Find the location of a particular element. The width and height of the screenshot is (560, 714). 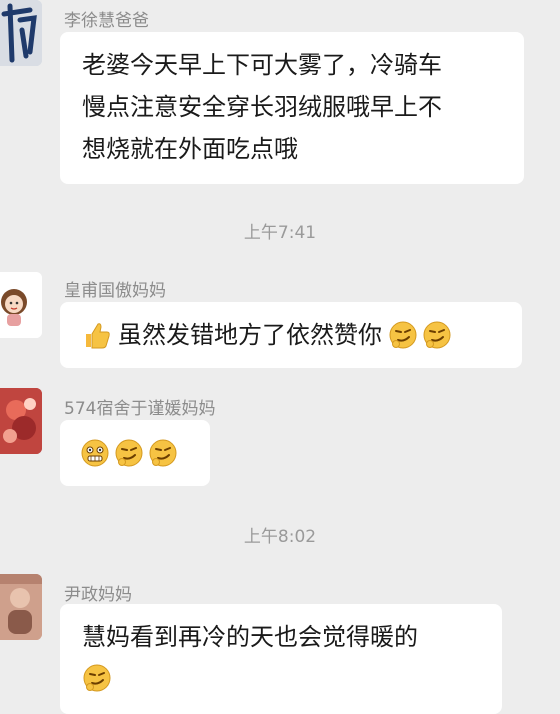

message-text-line: 慧妈看到再冷的天也会觉得暖的 is located at coordinates (250, 637).